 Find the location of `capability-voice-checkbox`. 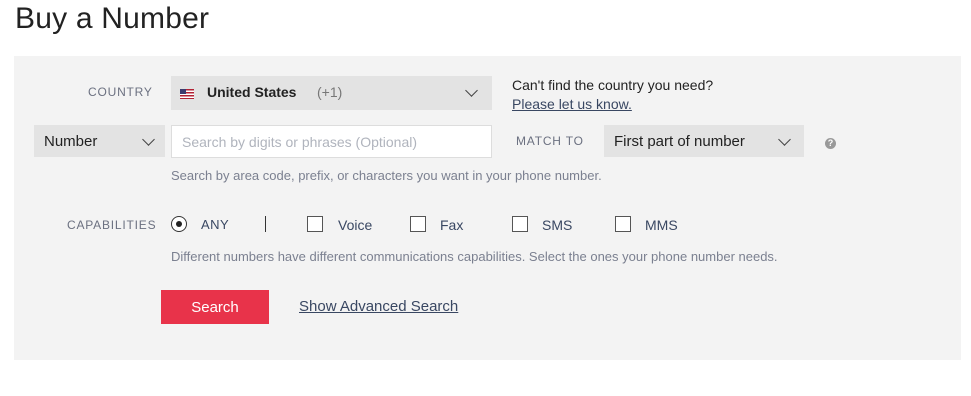

capability-voice-checkbox is located at coordinates (315, 224).